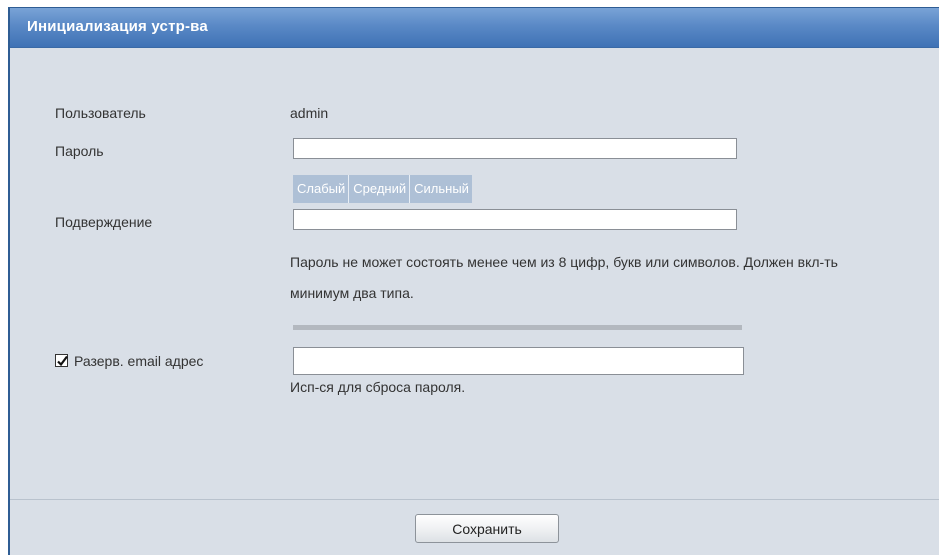 This screenshot has width=944, height=557. What do you see at coordinates (139, 361) in the screenshot?
I see `email-label: Разерв. email адрес` at bounding box center [139, 361].